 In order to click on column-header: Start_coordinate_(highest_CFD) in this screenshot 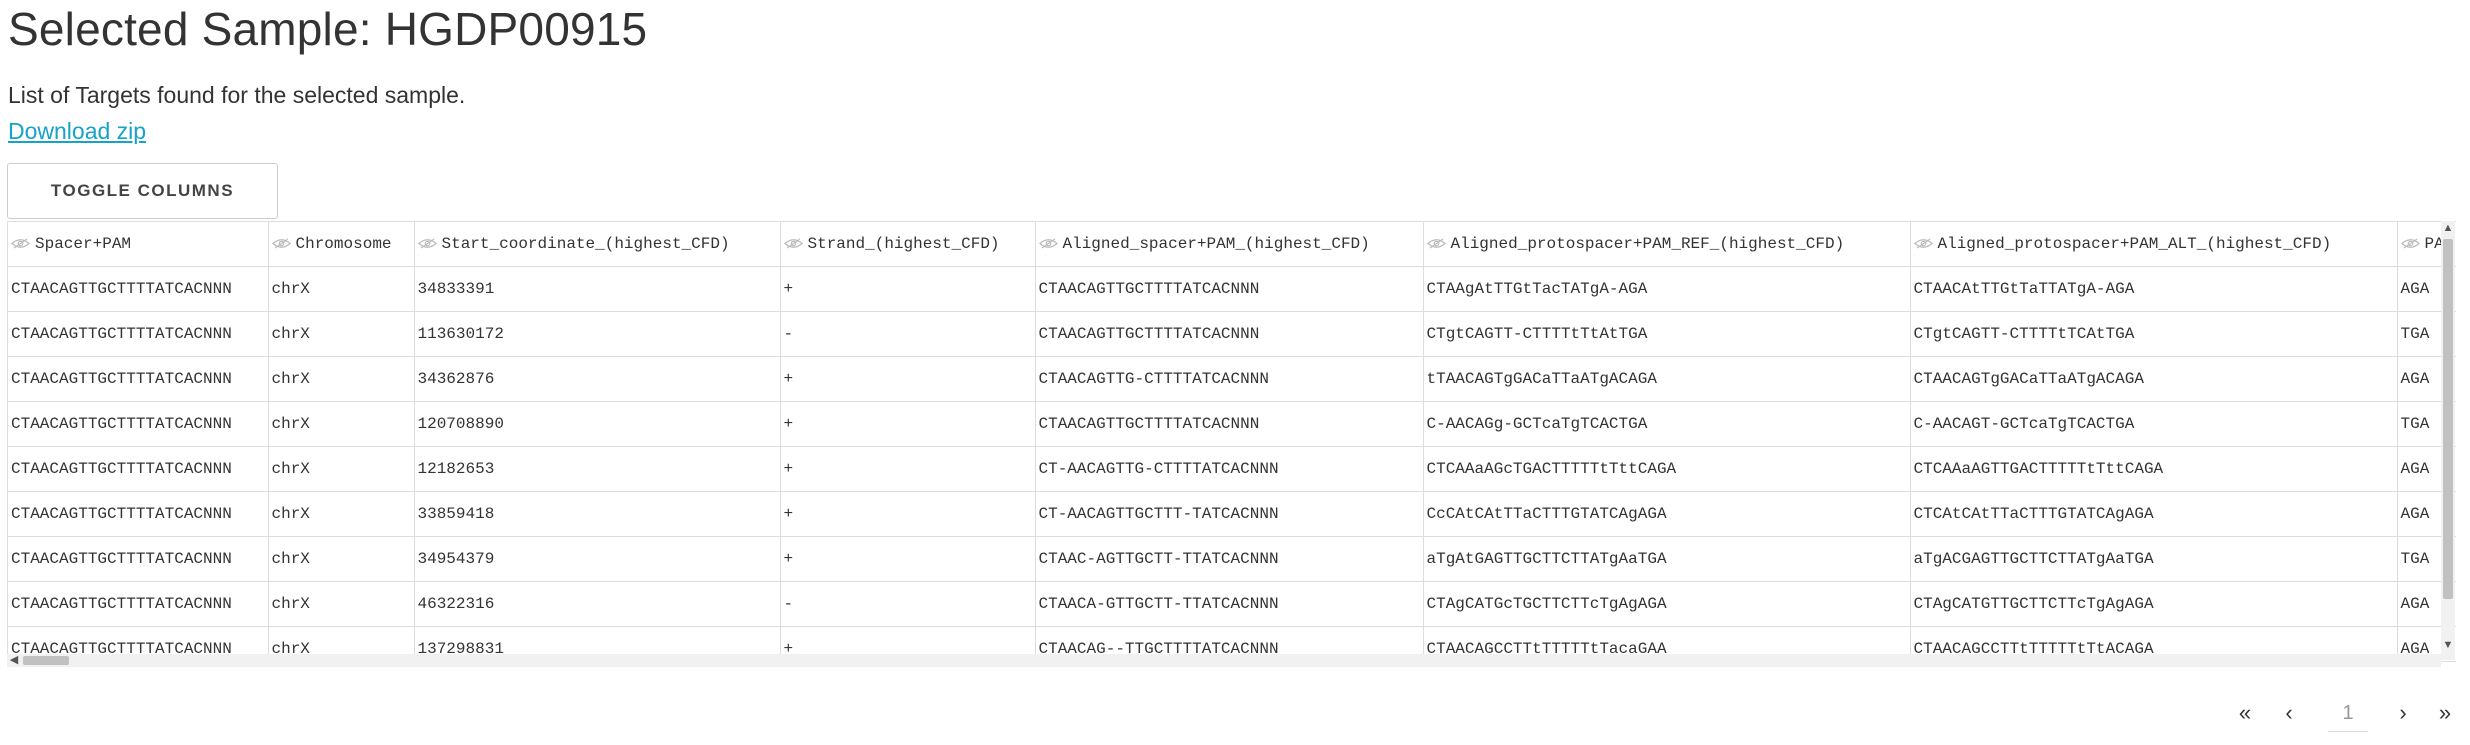, I will do `click(597, 244)`.